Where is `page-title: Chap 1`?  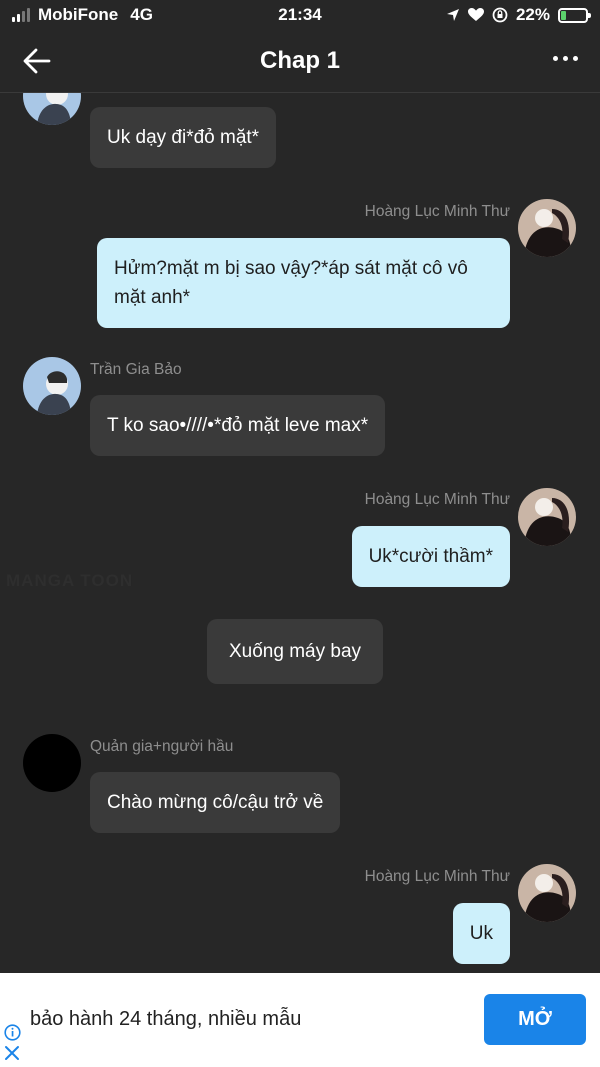
page-title: Chap 1 is located at coordinates (299, 60).